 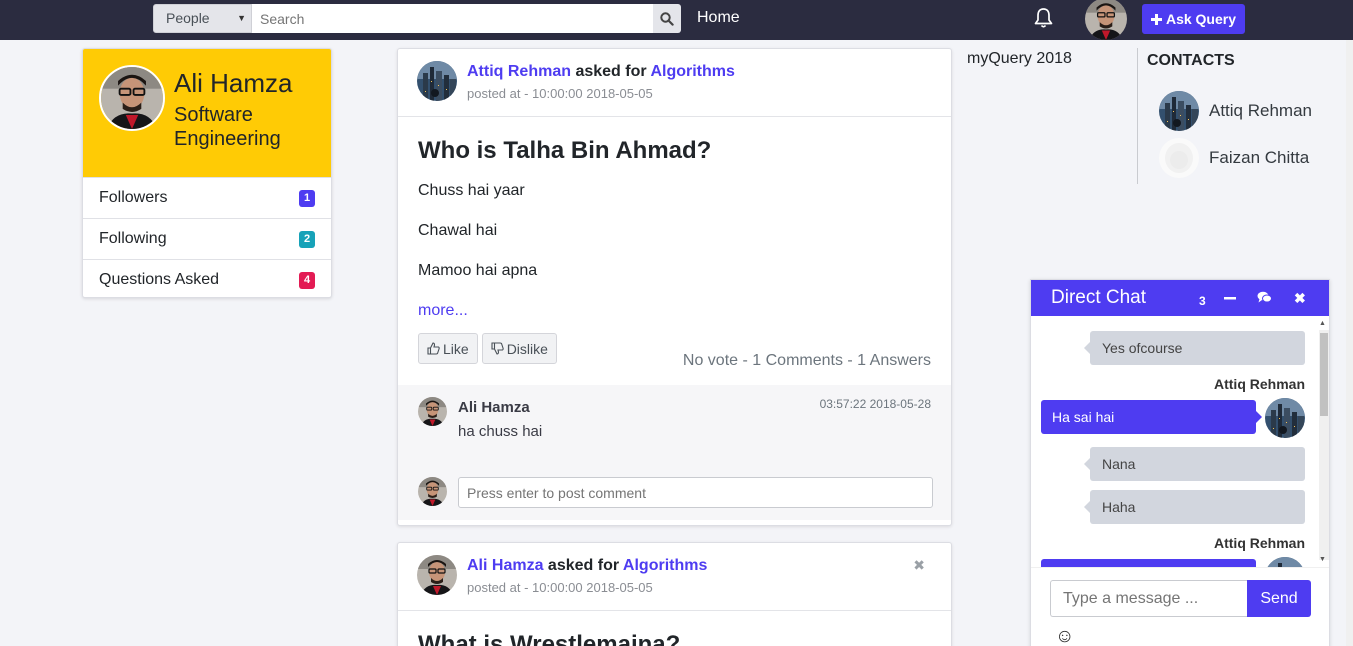 What do you see at coordinates (1106, 20) in the screenshot?
I see `user-avatar` at bounding box center [1106, 20].